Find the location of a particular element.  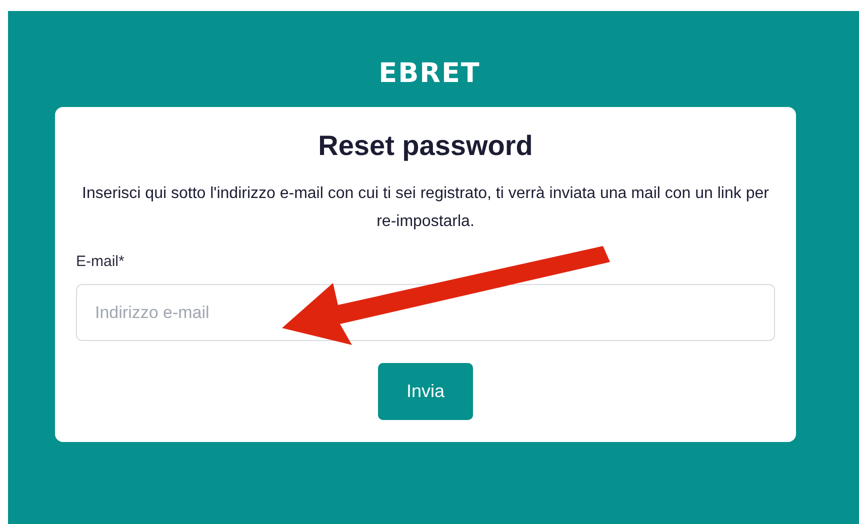

description-text: Inserisci qui sotto l'indirizzo e-mail con cui ti sei registrato, ti verrà inviata una mail con un link per re-impostarla. is located at coordinates (425, 208).